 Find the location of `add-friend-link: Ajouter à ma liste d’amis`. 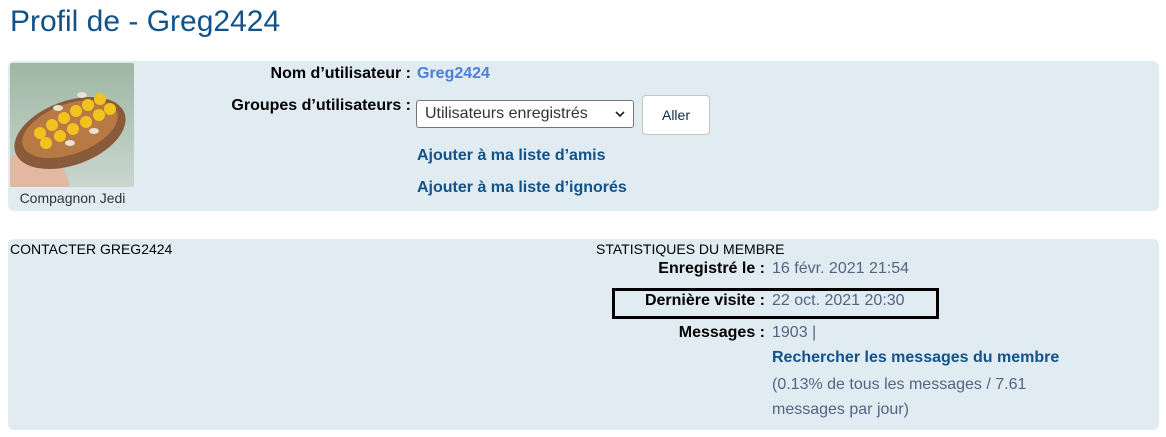

add-friend-link: Ajouter à ma liste d’amis is located at coordinates (511, 156).